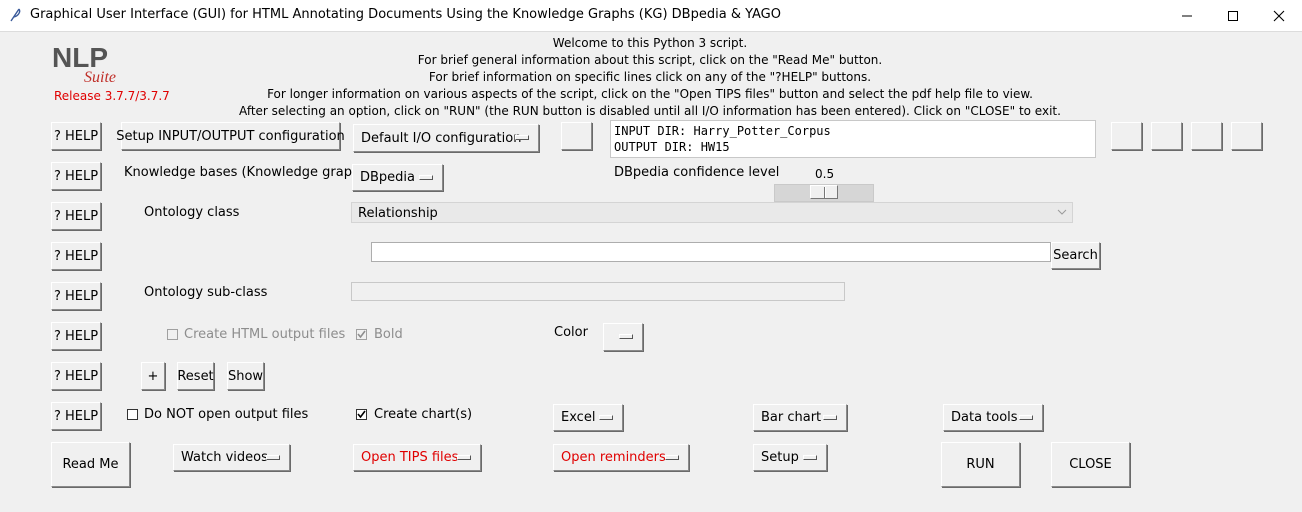 The image size is (1302, 512). I want to click on close-icon, so click(1279, 16).